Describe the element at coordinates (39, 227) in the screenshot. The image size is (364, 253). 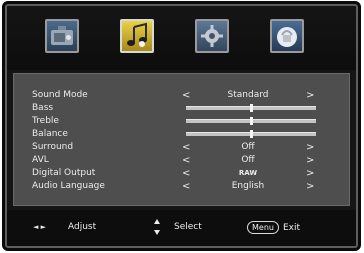
I see `left-right-arrows-icon: ◄ ►` at that location.